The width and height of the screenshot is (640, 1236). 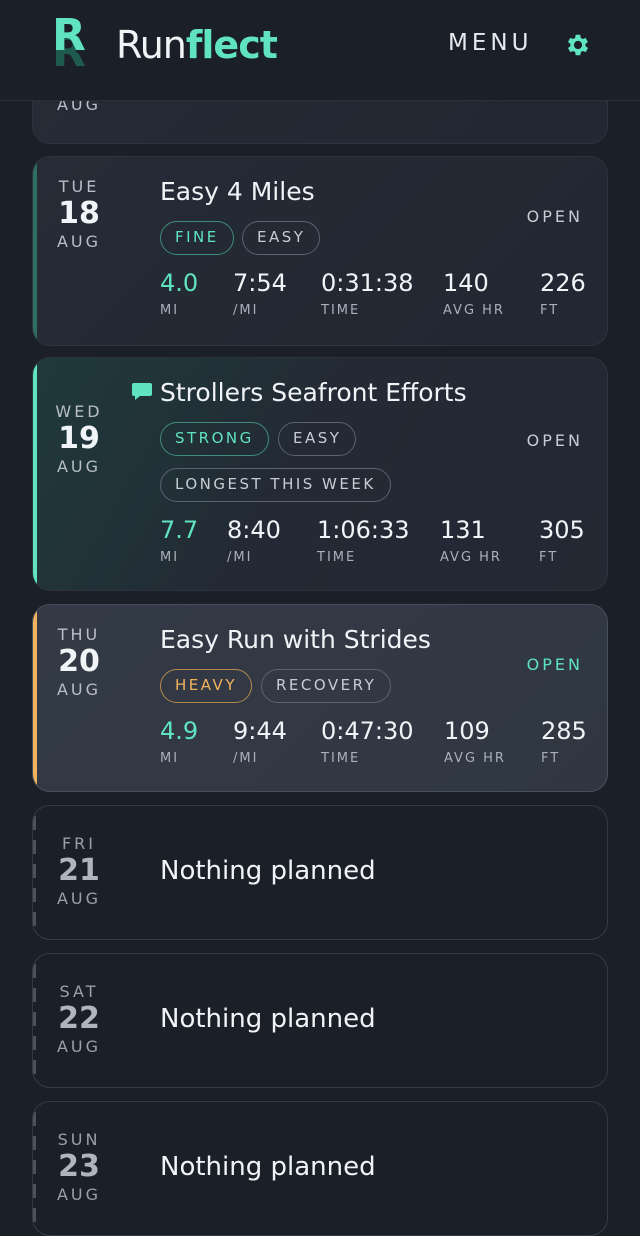 I want to click on stat-distance: 7.7 MI, so click(x=179, y=540).